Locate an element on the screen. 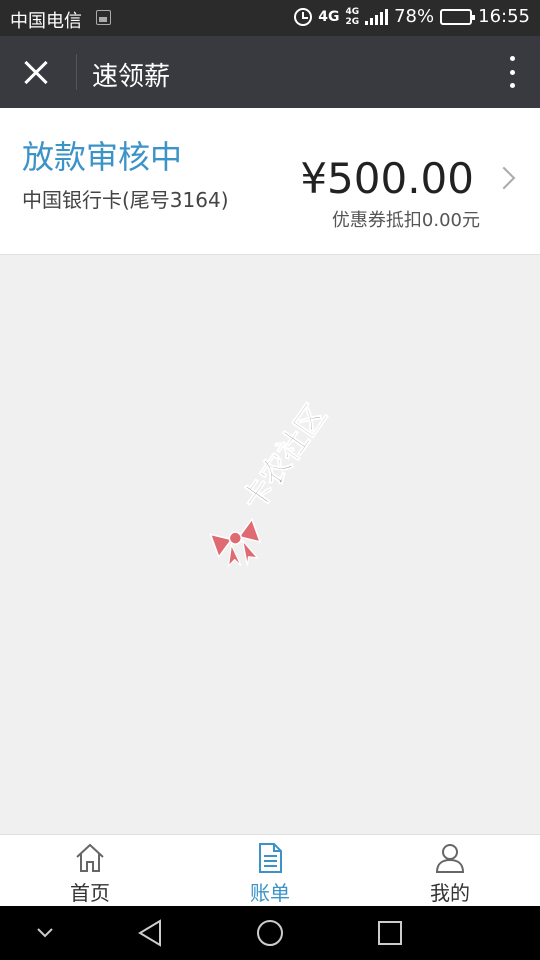 This screenshot has height=960, width=540. bill-icon is located at coordinates (270, 858).